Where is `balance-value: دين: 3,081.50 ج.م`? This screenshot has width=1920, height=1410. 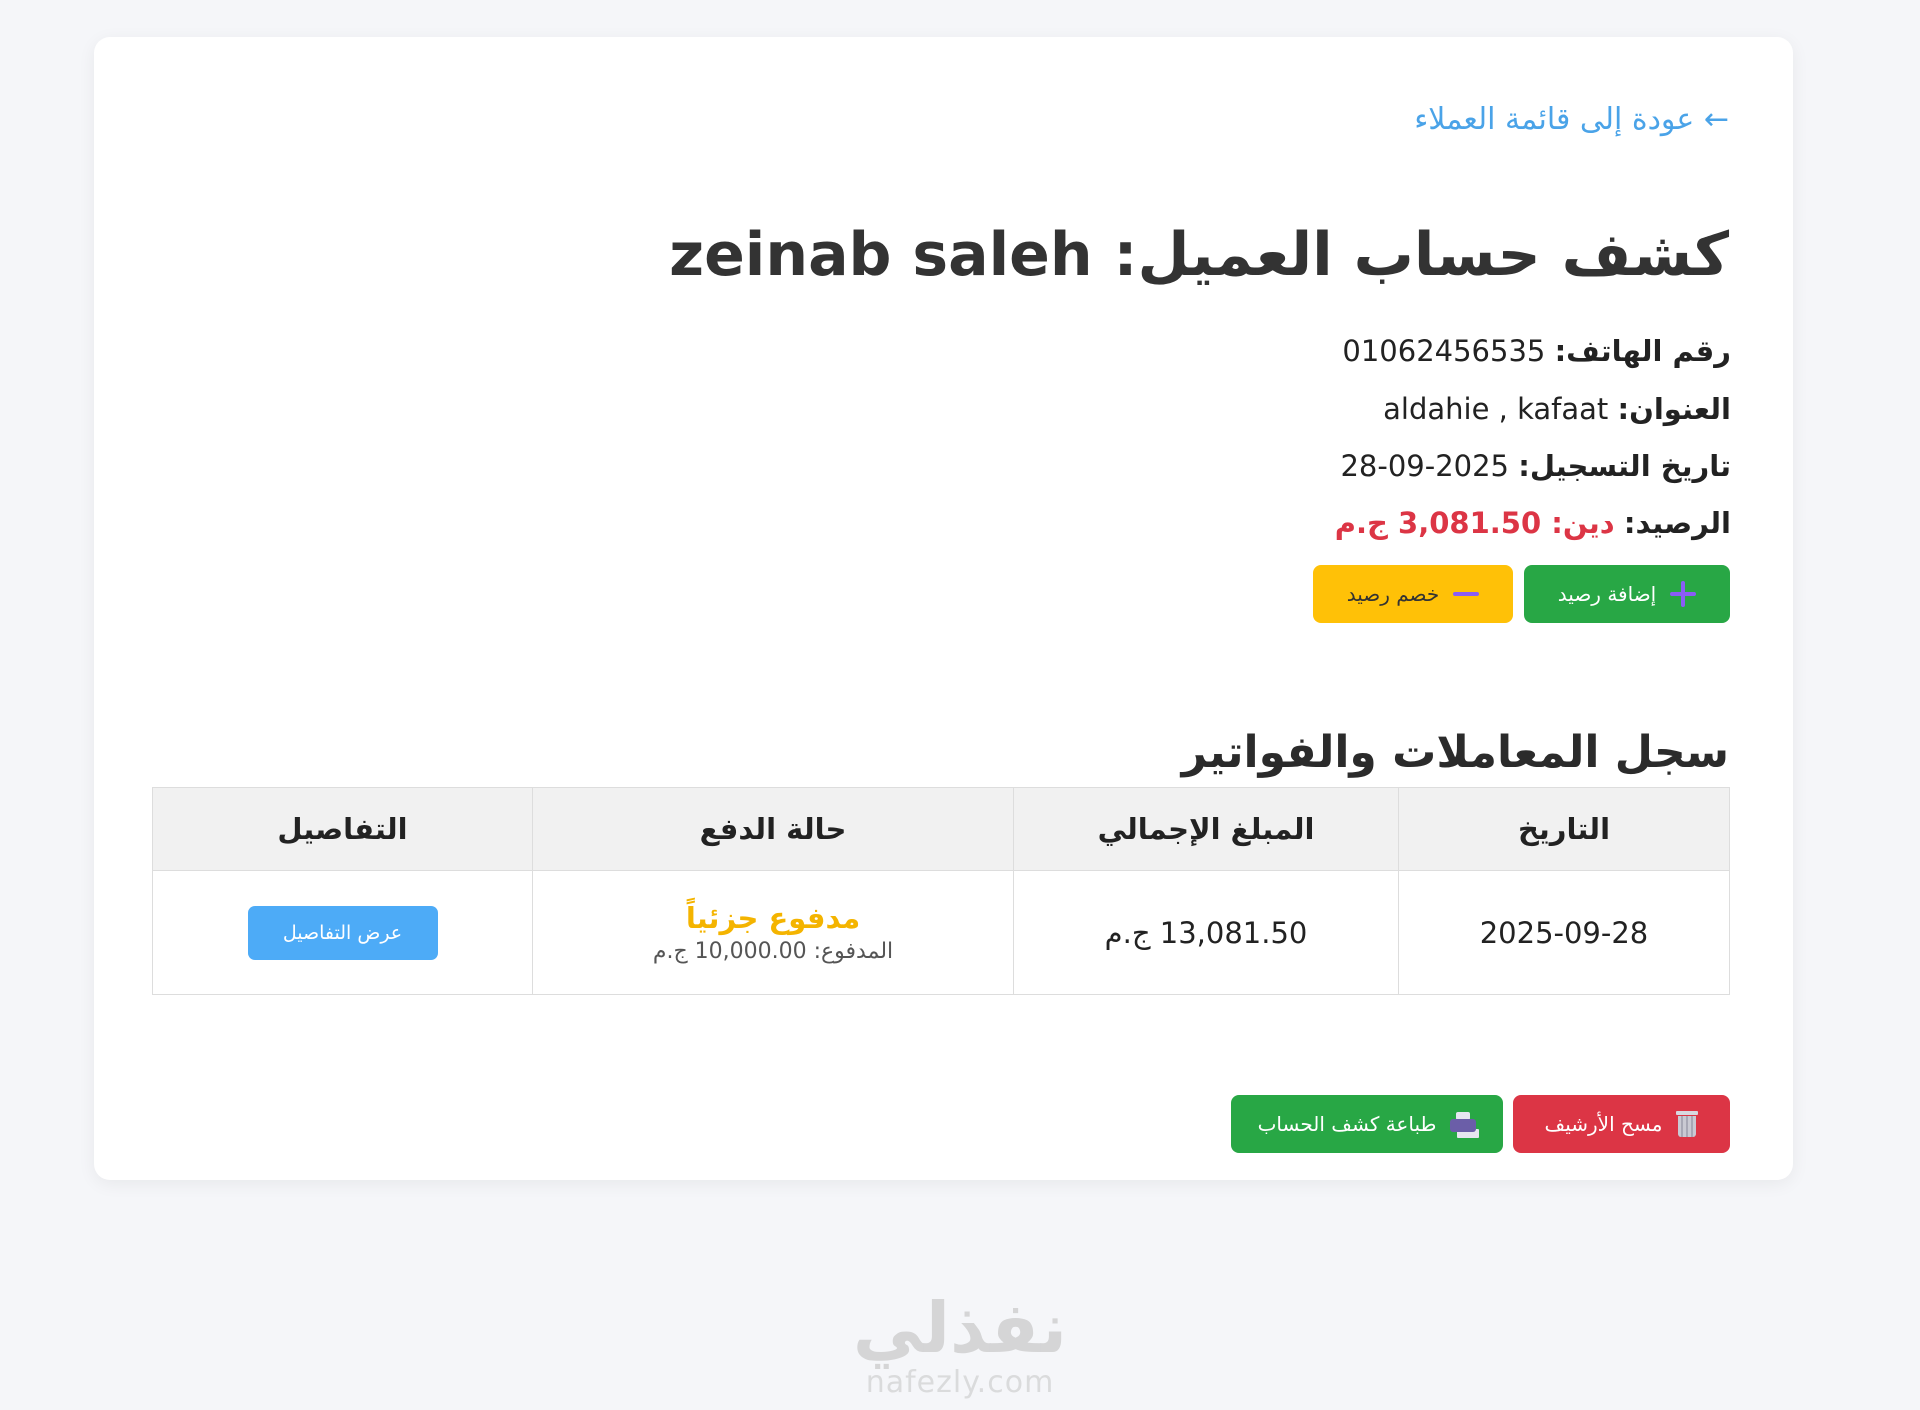
balance-value: دين: 3,081.50 ج.م is located at coordinates (1474, 523).